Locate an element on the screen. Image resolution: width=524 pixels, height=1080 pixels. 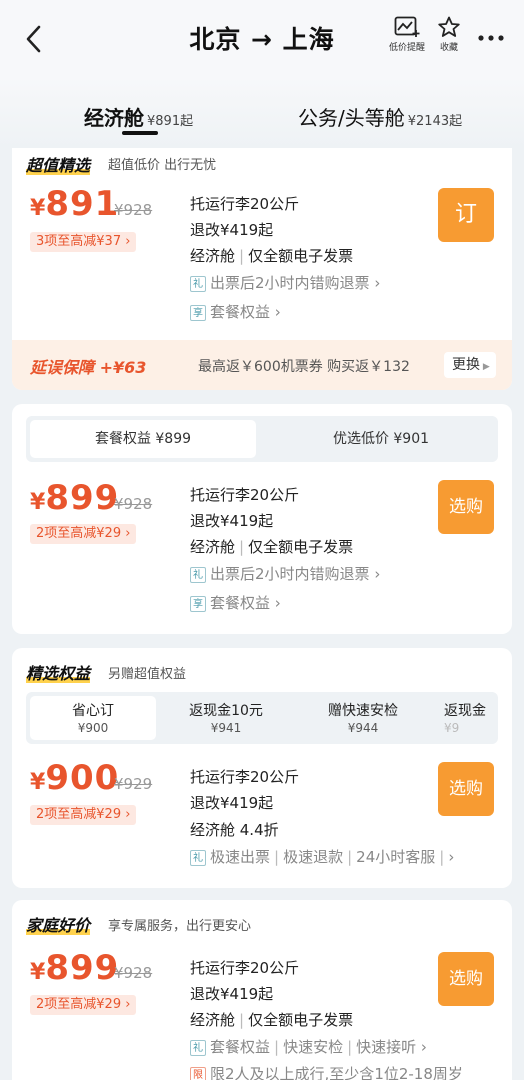
more-options-button is located at coordinates (491, 37).